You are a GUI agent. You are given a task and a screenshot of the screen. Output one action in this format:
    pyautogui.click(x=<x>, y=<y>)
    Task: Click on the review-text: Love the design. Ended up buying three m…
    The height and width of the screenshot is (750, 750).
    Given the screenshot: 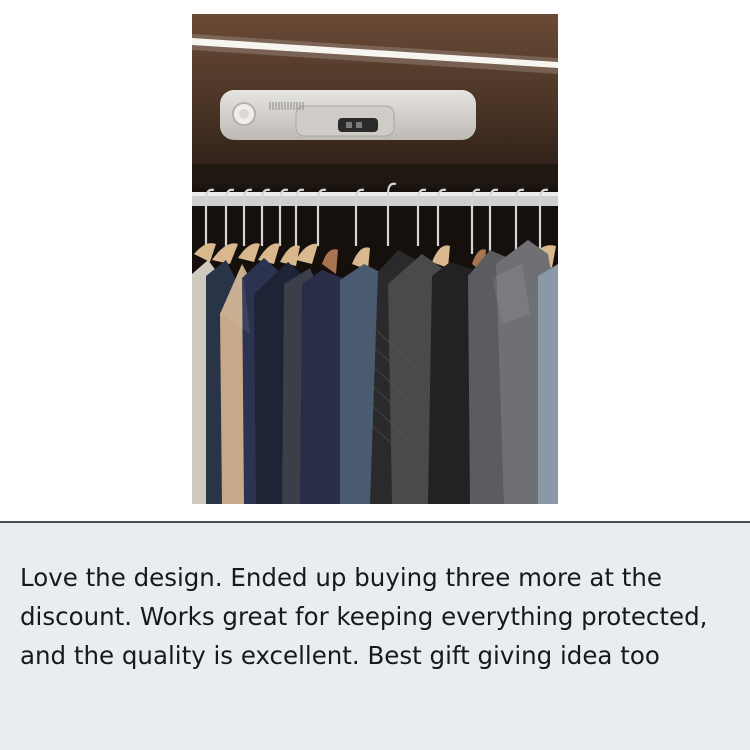 What is the action you would take?
    pyautogui.click(x=364, y=616)
    